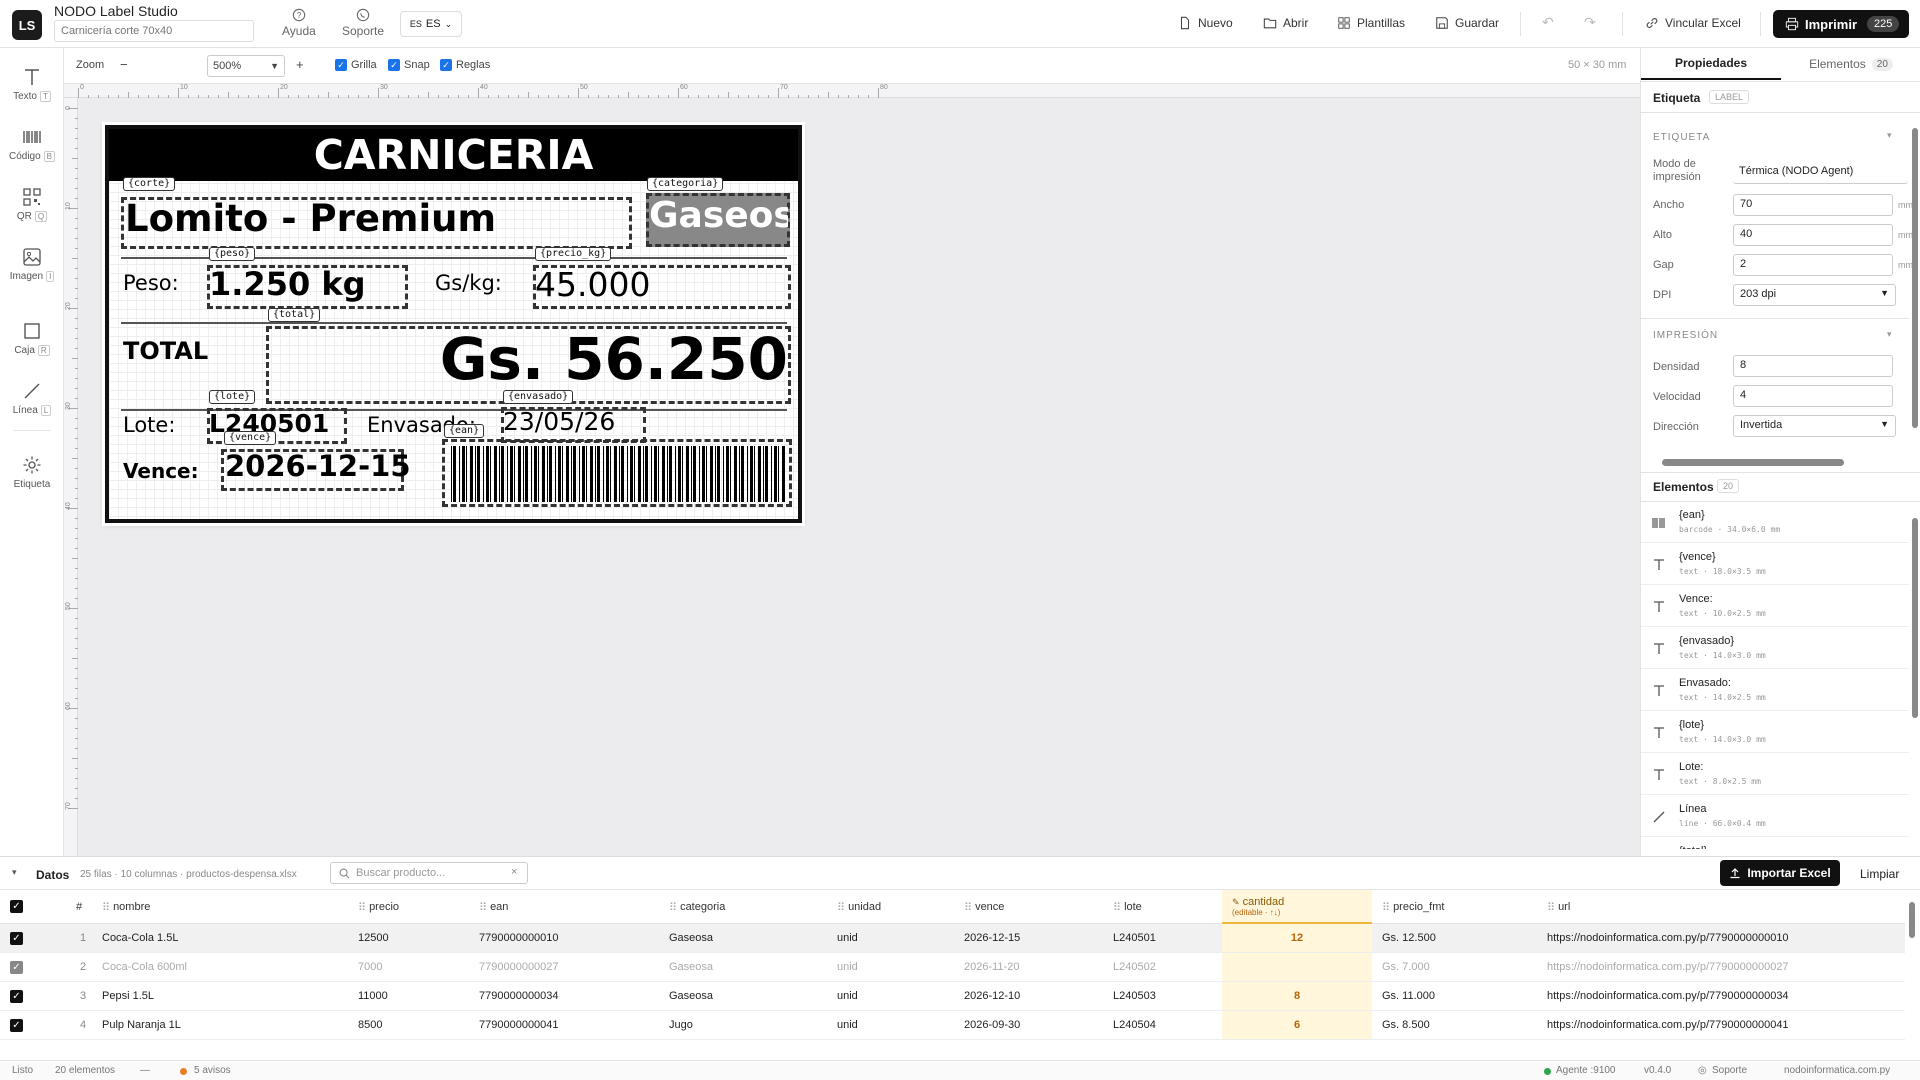 The width and height of the screenshot is (1920, 1080). I want to click on clear-button: Limpiar, so click(1879, 874).